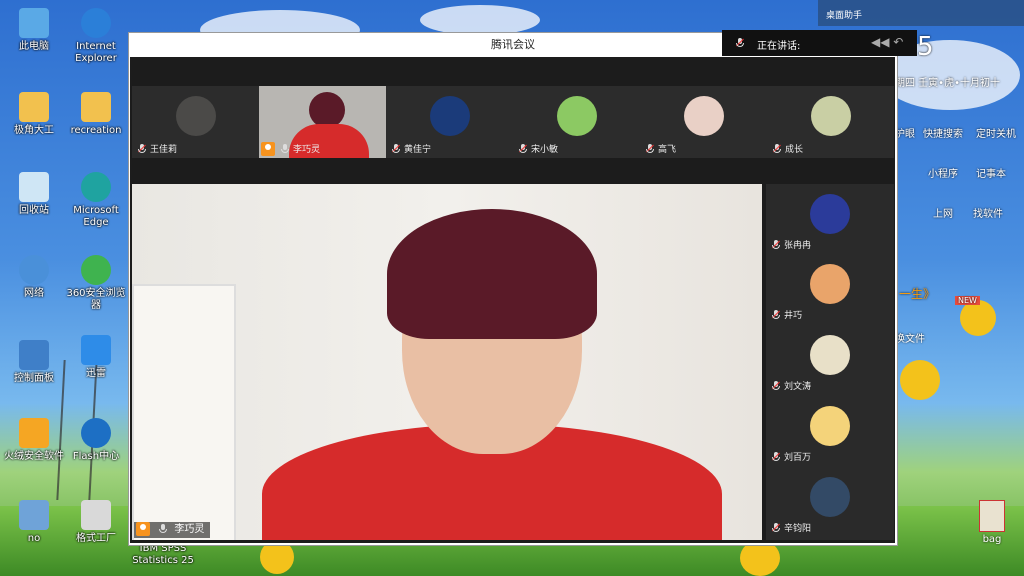 The height and width of the screenshot is (576, 1024). Describe the element at coordinates (996, 132) in the screenshot. I see `timer-shutdown-item: 定时关机` at that location.